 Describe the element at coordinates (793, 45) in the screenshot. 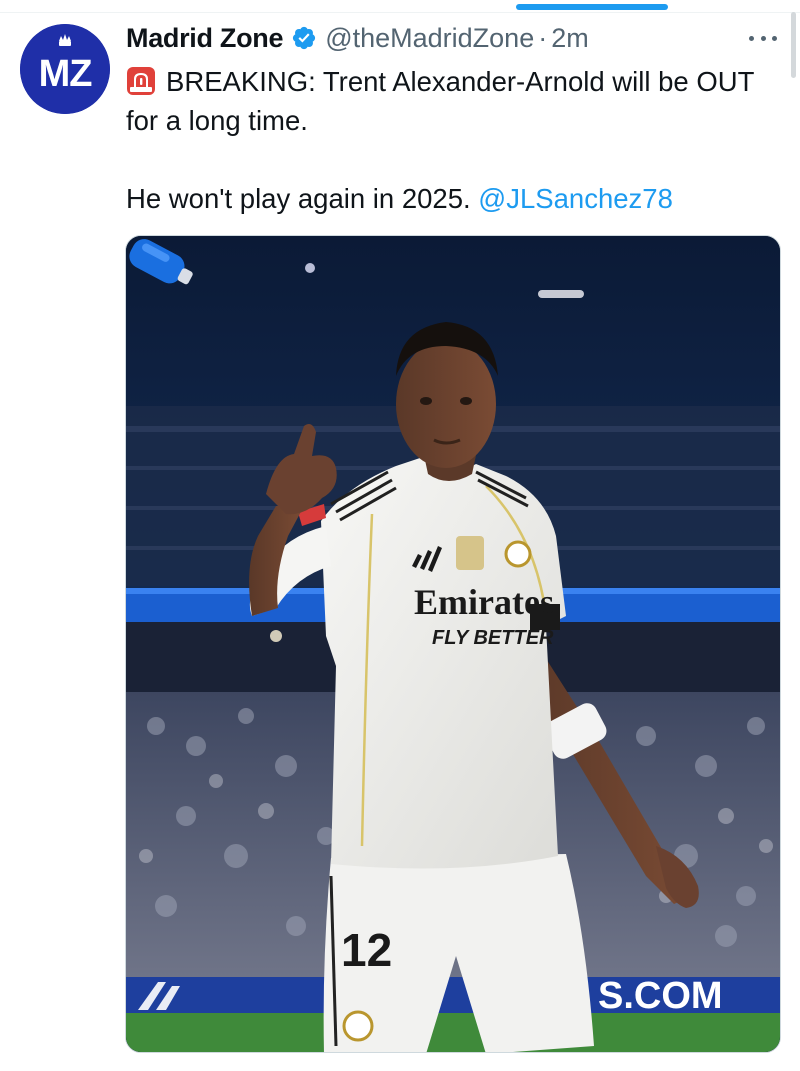

I see `scrollbar-thumb` at that location.